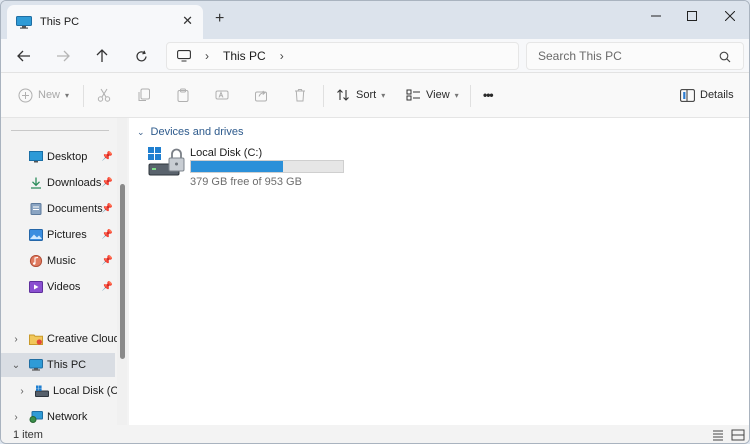 The height and width of the screenshot is (444, 750). Describe the element at coordinates (36, 183) in the screenshot. I see `downloads-icon` at that location.